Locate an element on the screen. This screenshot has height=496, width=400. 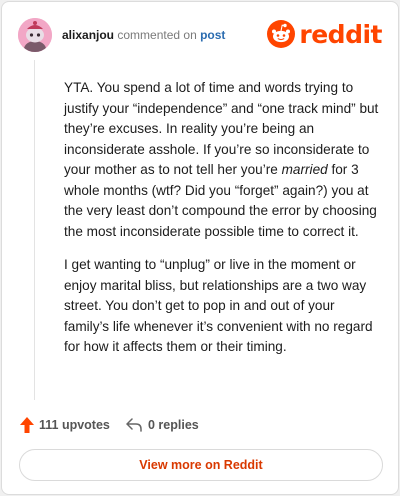
reddit-snoo-icon is located at coordinates (281, 34).